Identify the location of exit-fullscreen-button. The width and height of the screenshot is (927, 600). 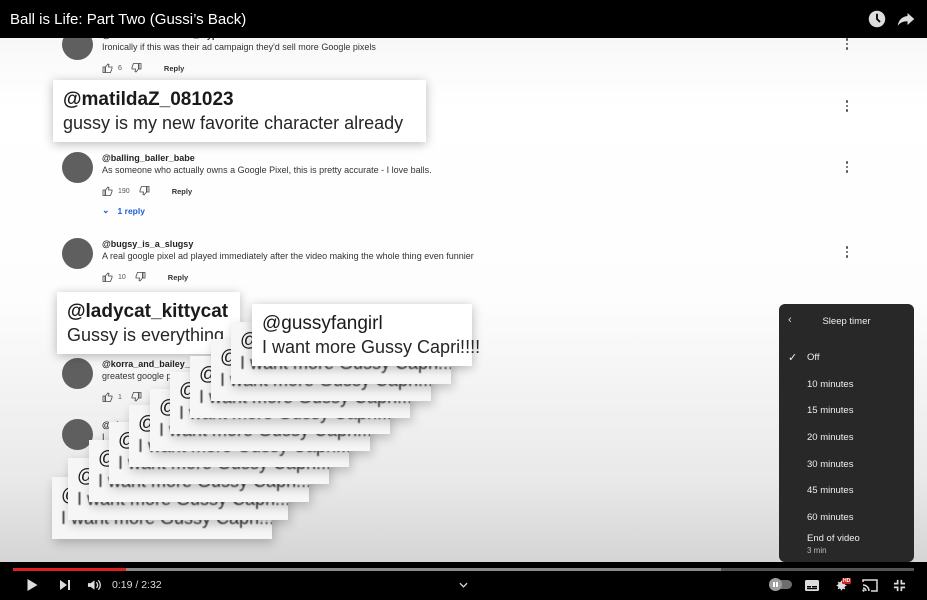
(899, 585).